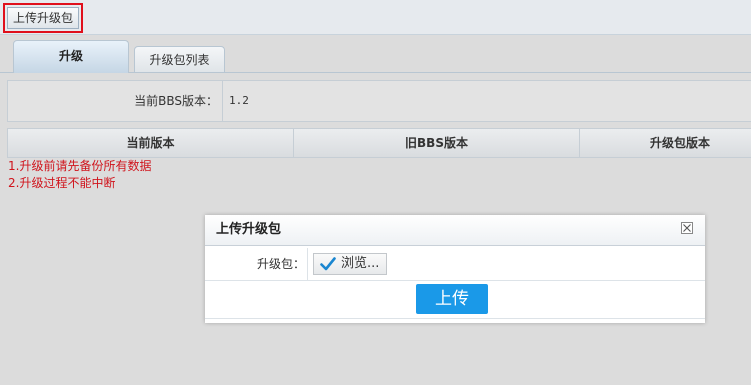 Image resolution: width=751 pixels, height=385 pixels. Describe the element at coordinates (71, 56) in the screenshot. I see `tab-upgrade: 升级` at that location.